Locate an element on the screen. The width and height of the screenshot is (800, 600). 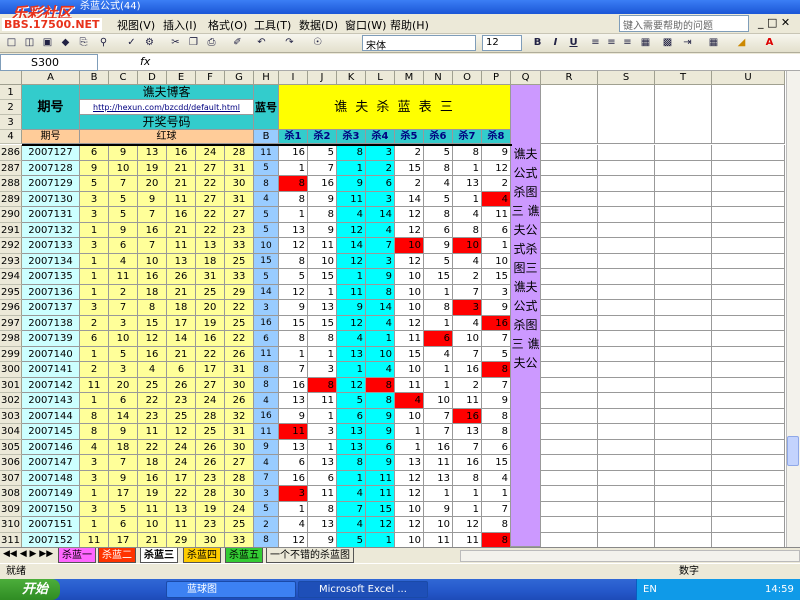
column-header-e: E is located at coordinates (181, 78).